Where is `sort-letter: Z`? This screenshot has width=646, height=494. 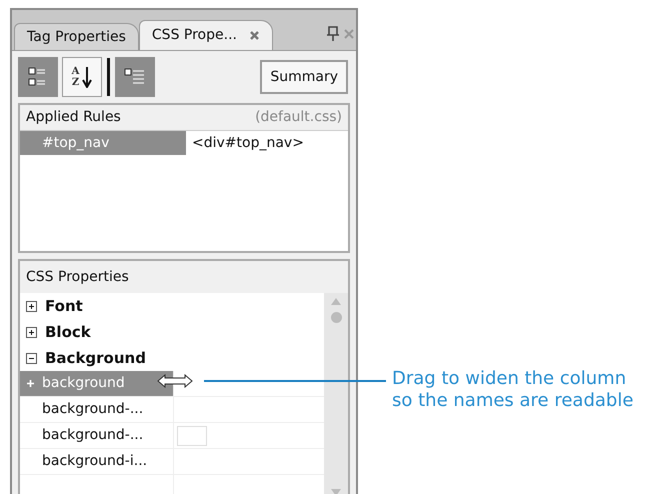
sort-letter: Z is located at coordinates (76, 82).